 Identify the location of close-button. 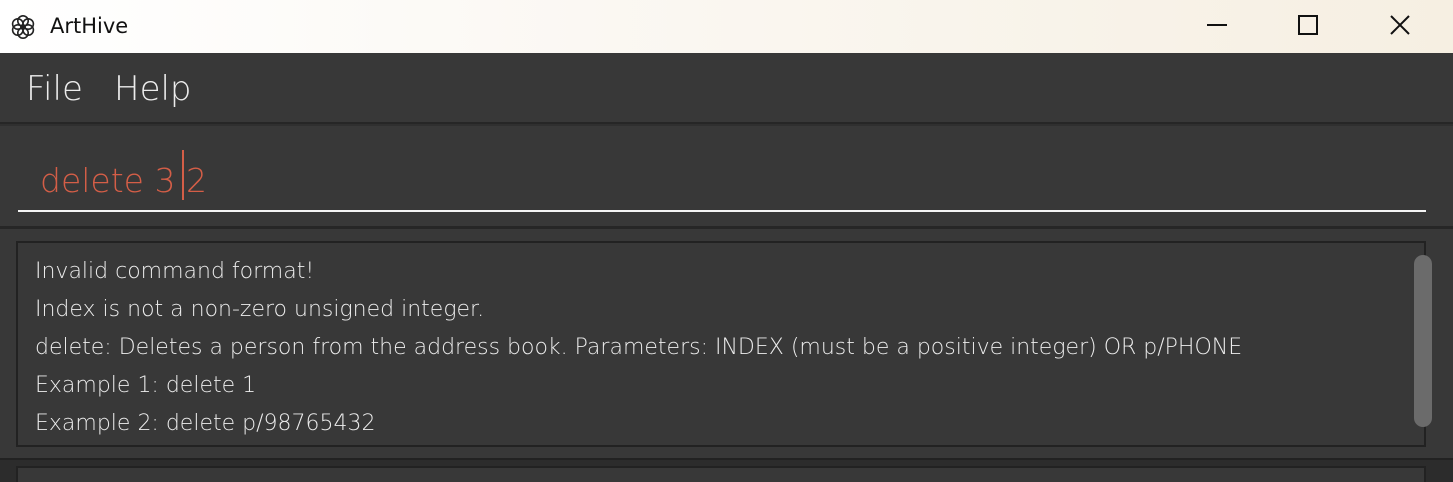
(1400, 26).